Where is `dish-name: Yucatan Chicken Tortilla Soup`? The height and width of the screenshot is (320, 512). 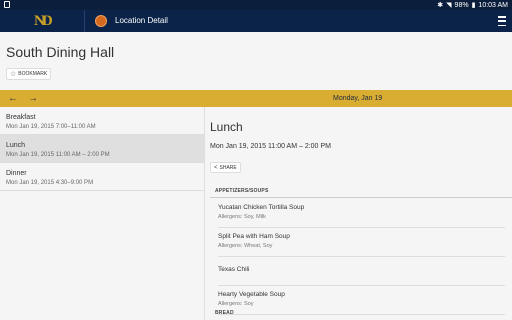 dish-name: Yucatan Chicken Tortilla Soup is located at coordinates (261, 207).